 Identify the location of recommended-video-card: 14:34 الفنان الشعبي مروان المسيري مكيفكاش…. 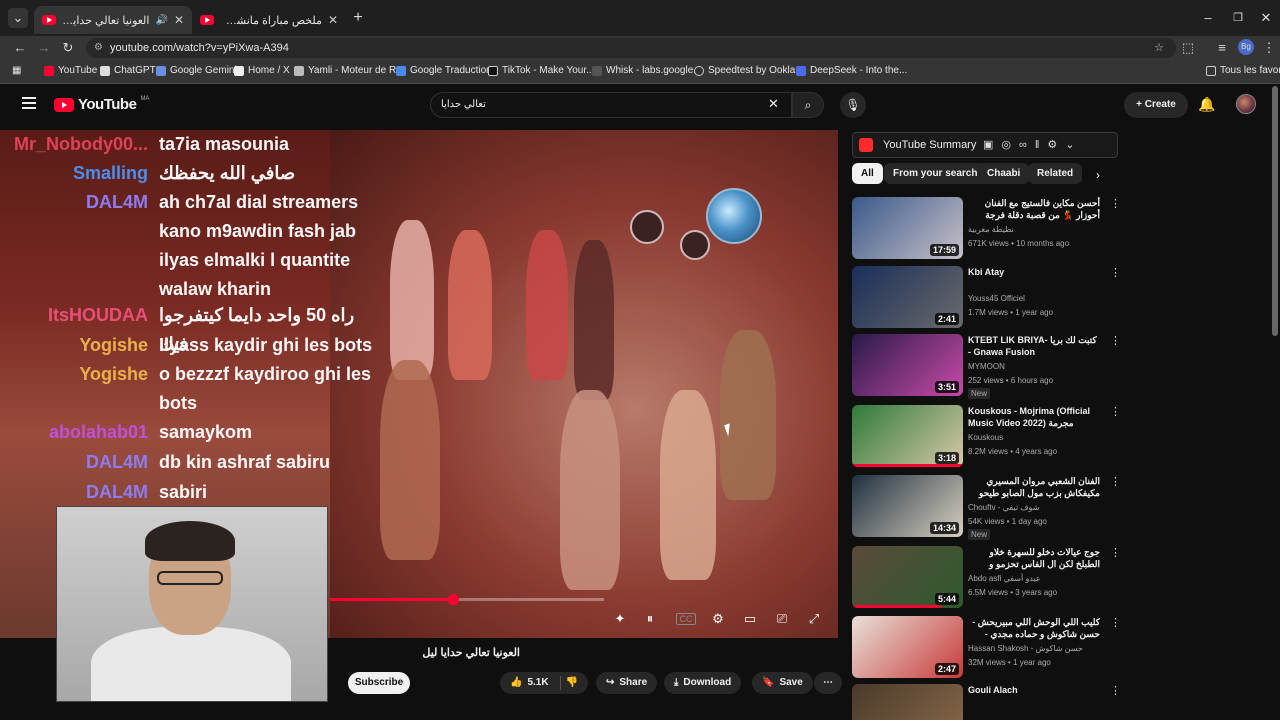
(986, 508).